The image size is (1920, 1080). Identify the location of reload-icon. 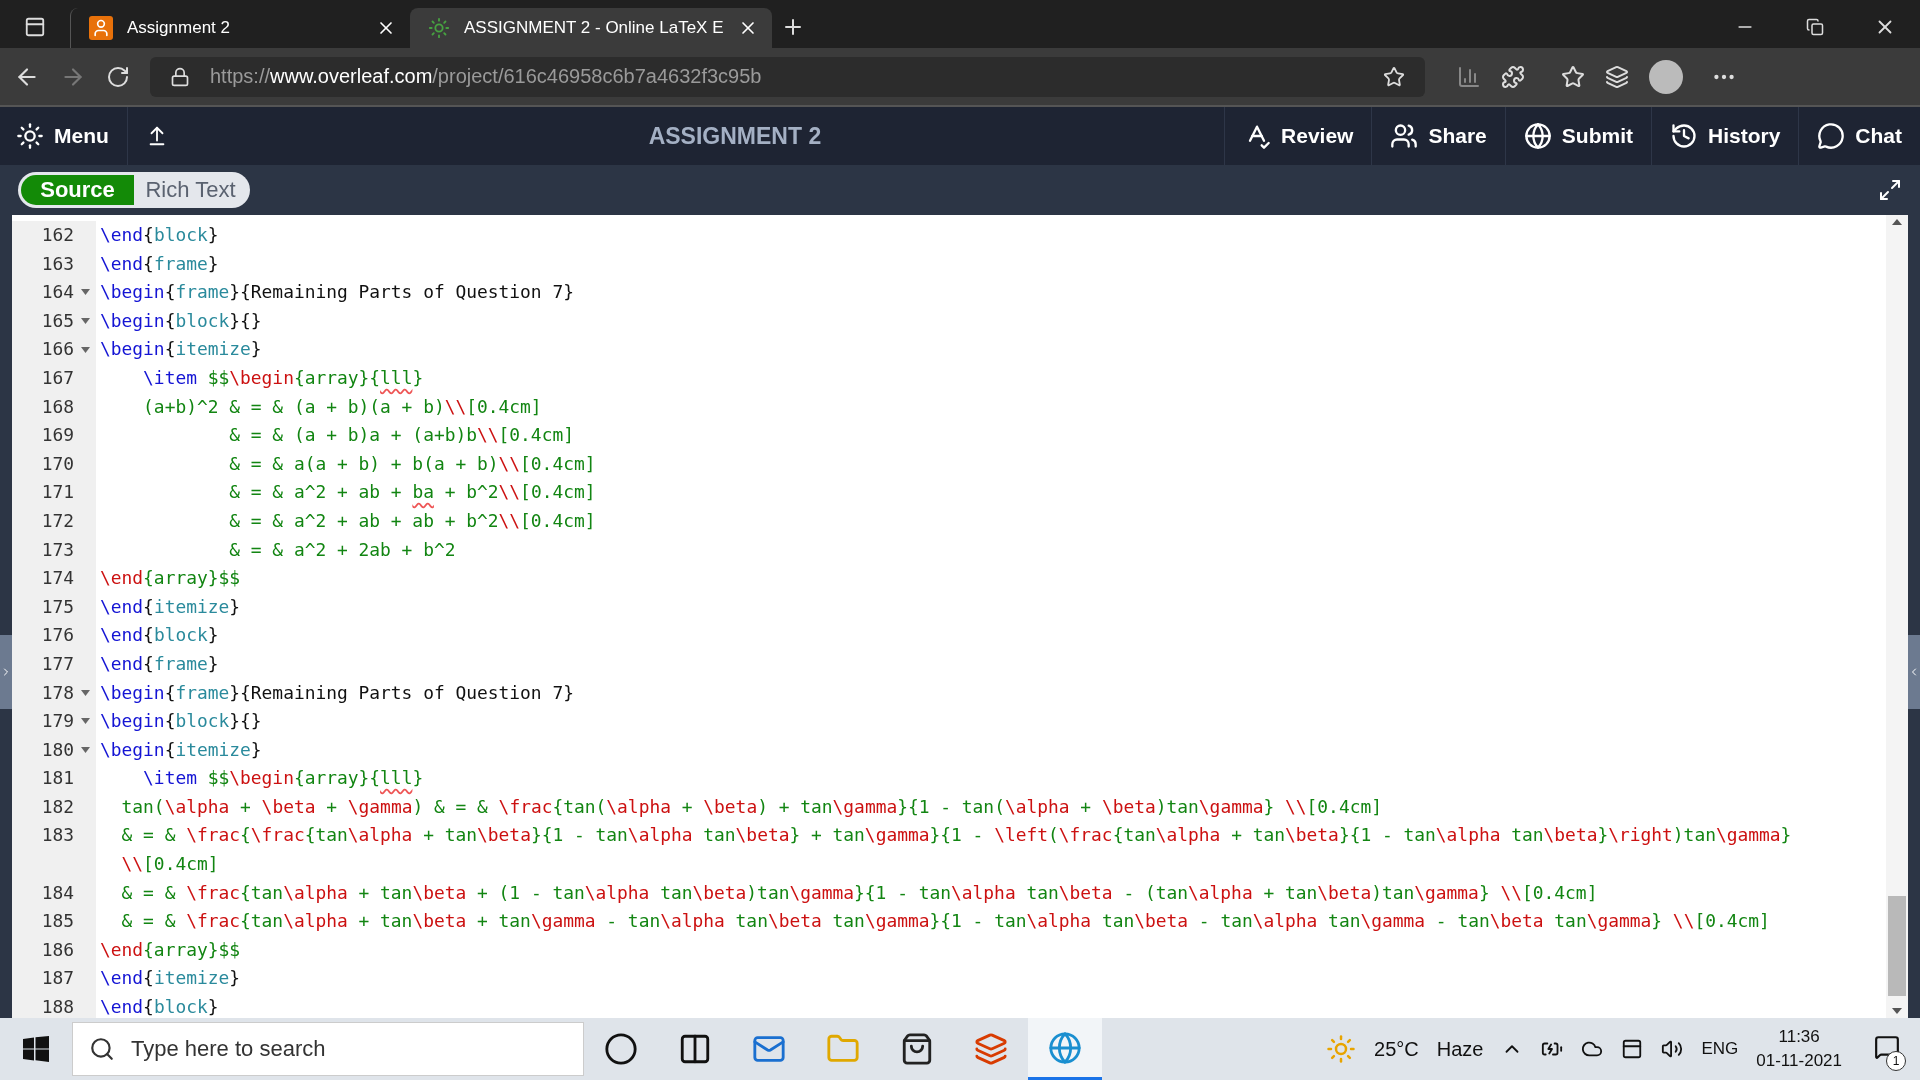
(118, 76).